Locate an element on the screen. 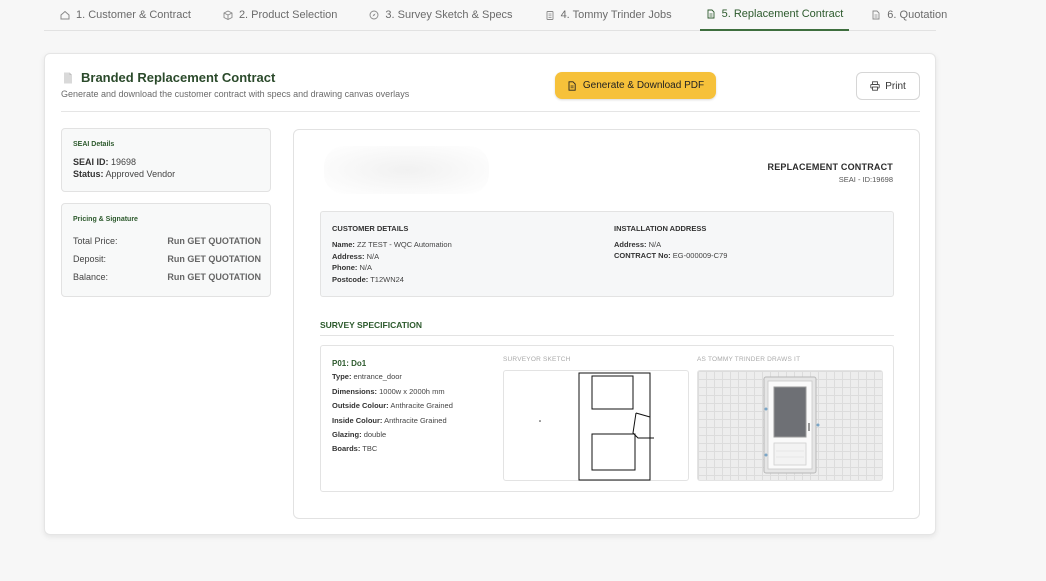 The image size is (1046, 581). customer-address-value: N/A is located at coordinates (373, 256).